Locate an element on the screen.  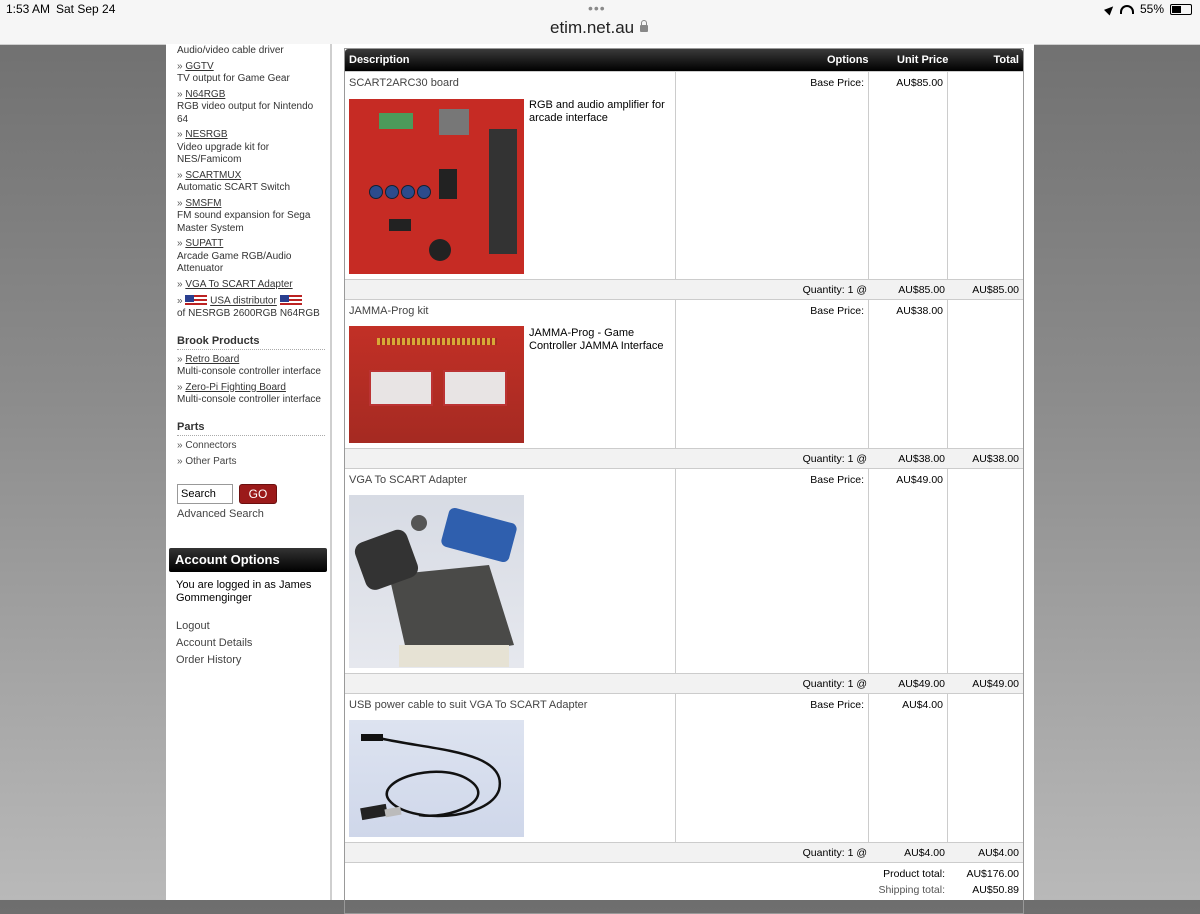
header-options: Options is located at coordinates (848, 60).